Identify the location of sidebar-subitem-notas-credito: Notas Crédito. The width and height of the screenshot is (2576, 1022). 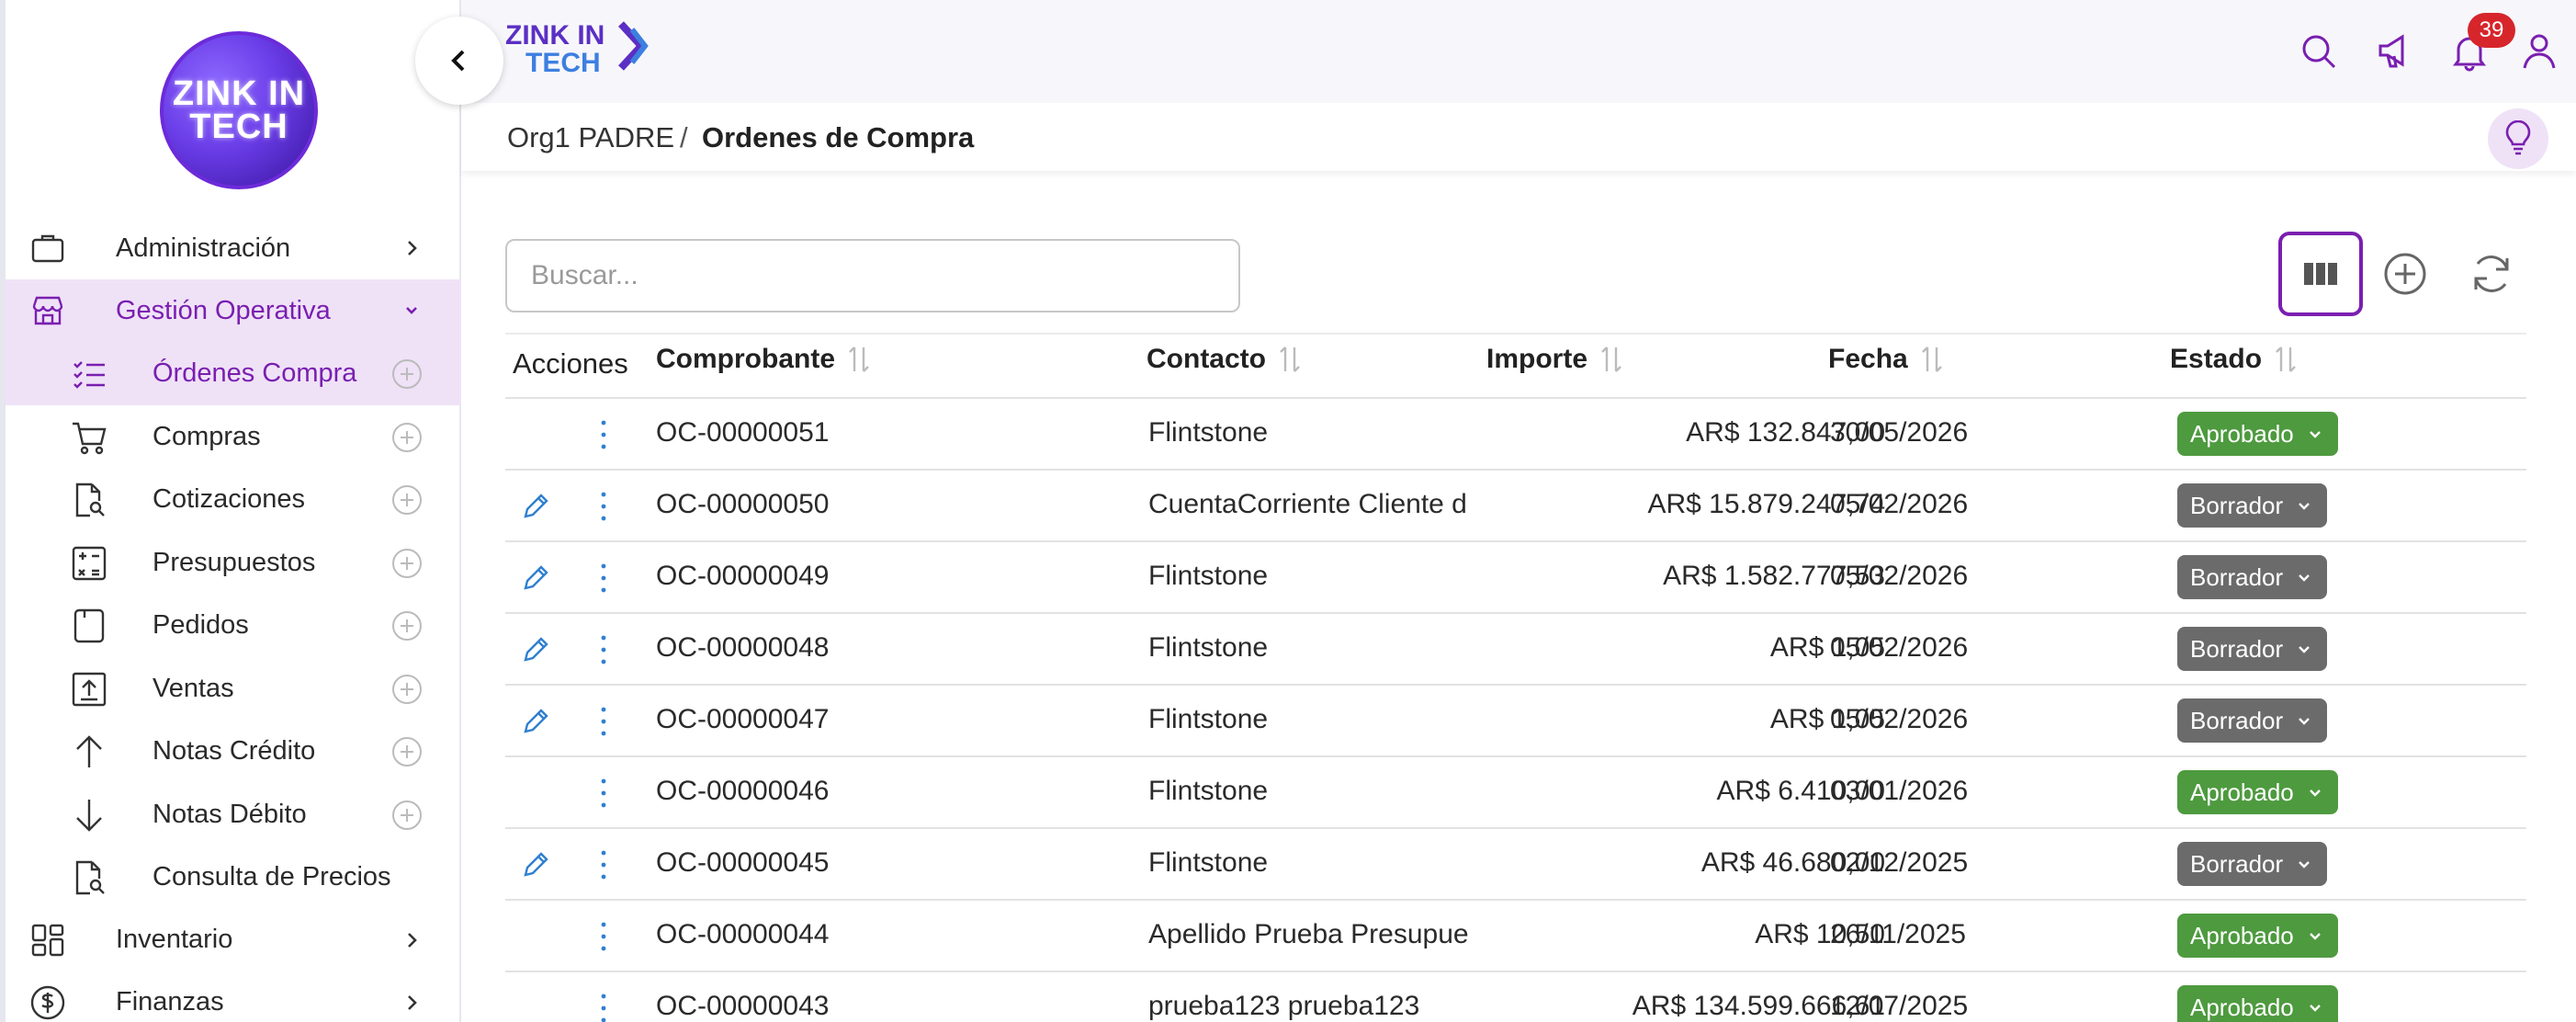
(233, 751).